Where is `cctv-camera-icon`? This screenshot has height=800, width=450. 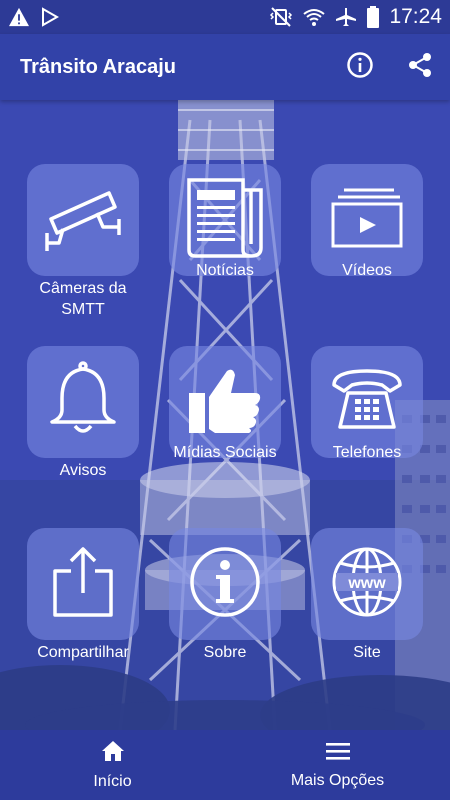 cctv-camera-icon is located at coordinates (83, 220).